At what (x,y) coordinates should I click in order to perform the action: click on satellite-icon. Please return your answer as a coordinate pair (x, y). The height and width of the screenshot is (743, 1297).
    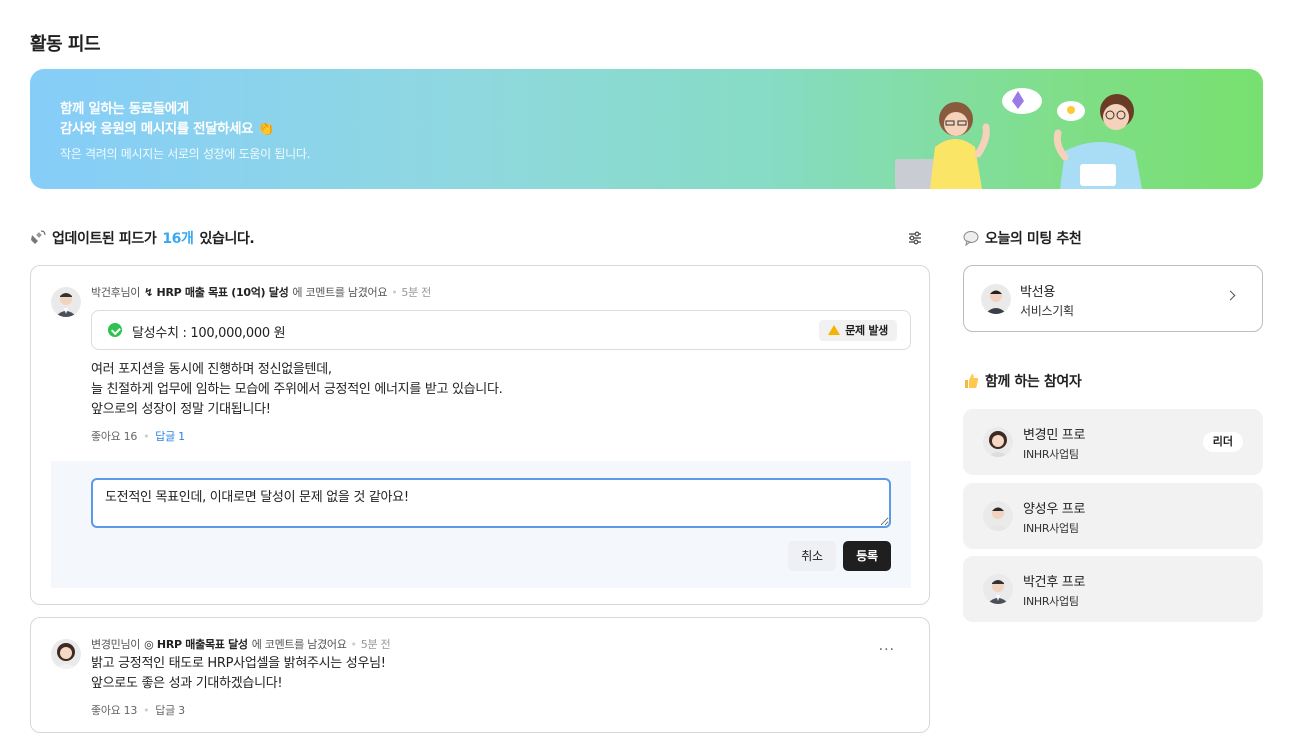
    Looking at the image, I should click on (38, 237).